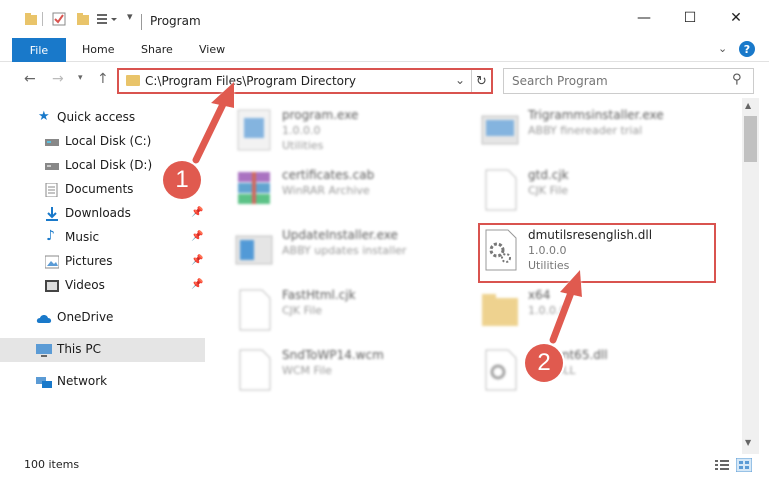 This screenshot has width=769, height=490. What do you see at coordinates (501, 370) in the screenshot?
I see `dll-file-icon` at bounding box center [501, 370].